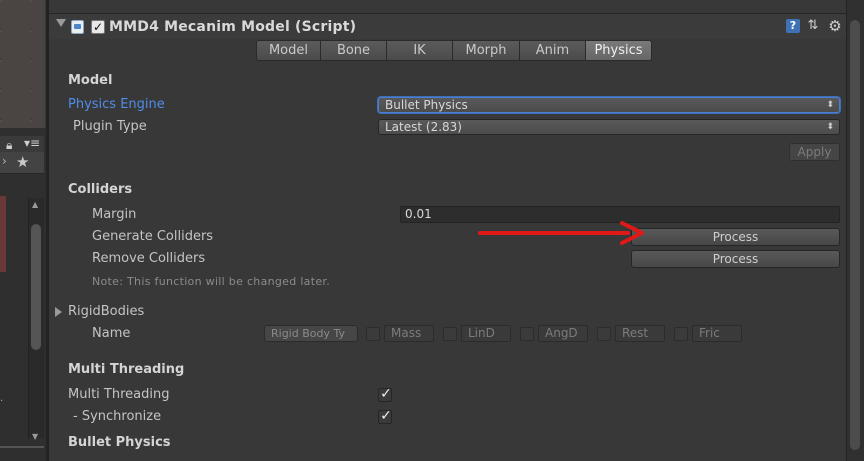 Image resolution: width=864 pixels, height=461 pixels. I want to click on multi-threading-checkbox, so click(385, 394).